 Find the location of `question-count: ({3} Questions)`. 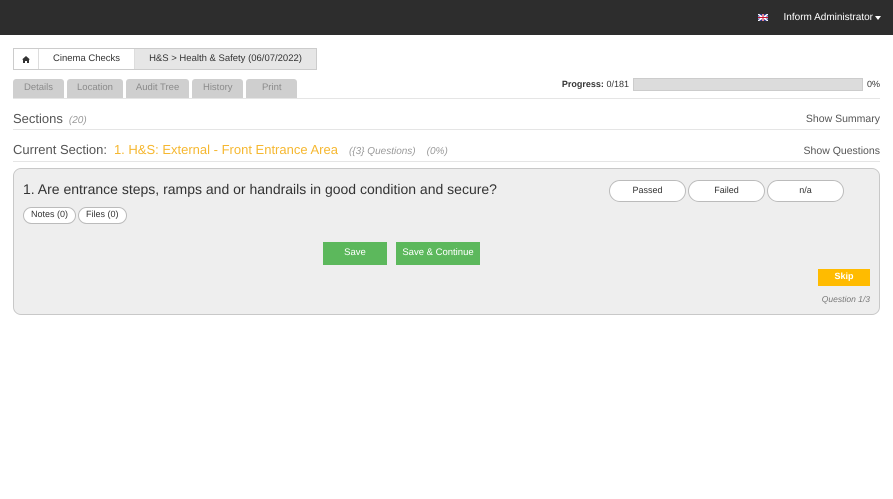

question-count: ({3} Questions) is located at coordinates (382, 152).